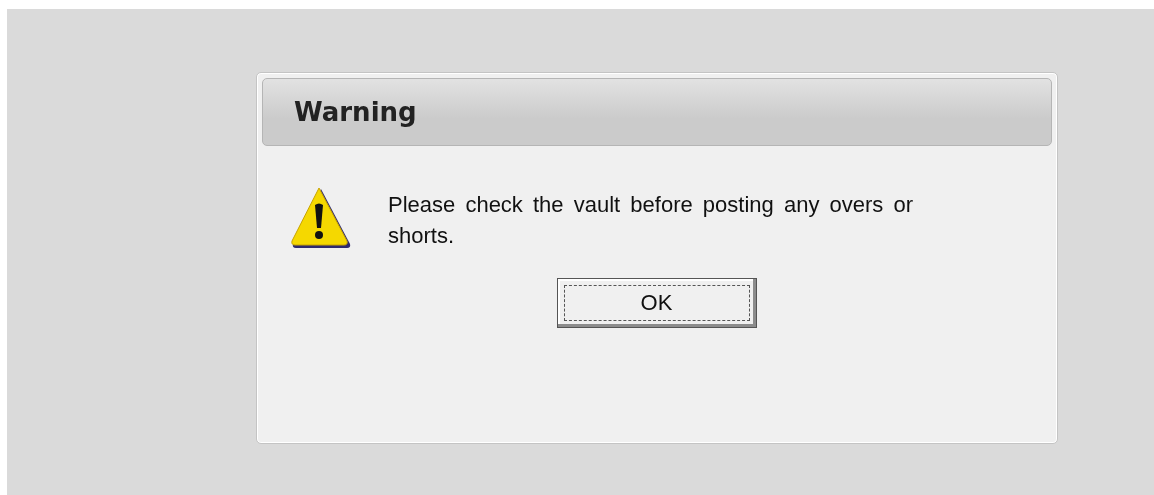 The height and width of the screenshot is (495, 1154). I want to click on warning-icon, so click(321, 218).